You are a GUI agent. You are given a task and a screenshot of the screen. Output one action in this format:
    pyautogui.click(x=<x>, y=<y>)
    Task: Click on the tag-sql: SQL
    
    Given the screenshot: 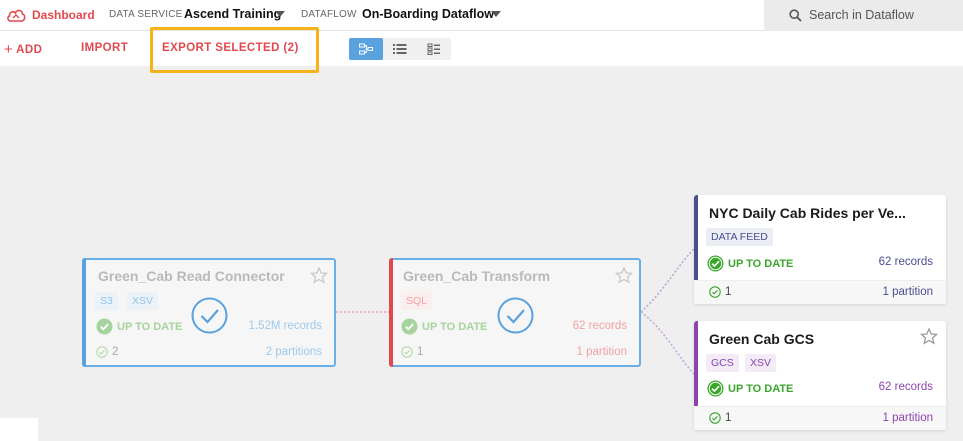 What is the action you would take?
    pyautogui.click(x=417, y=301)
    